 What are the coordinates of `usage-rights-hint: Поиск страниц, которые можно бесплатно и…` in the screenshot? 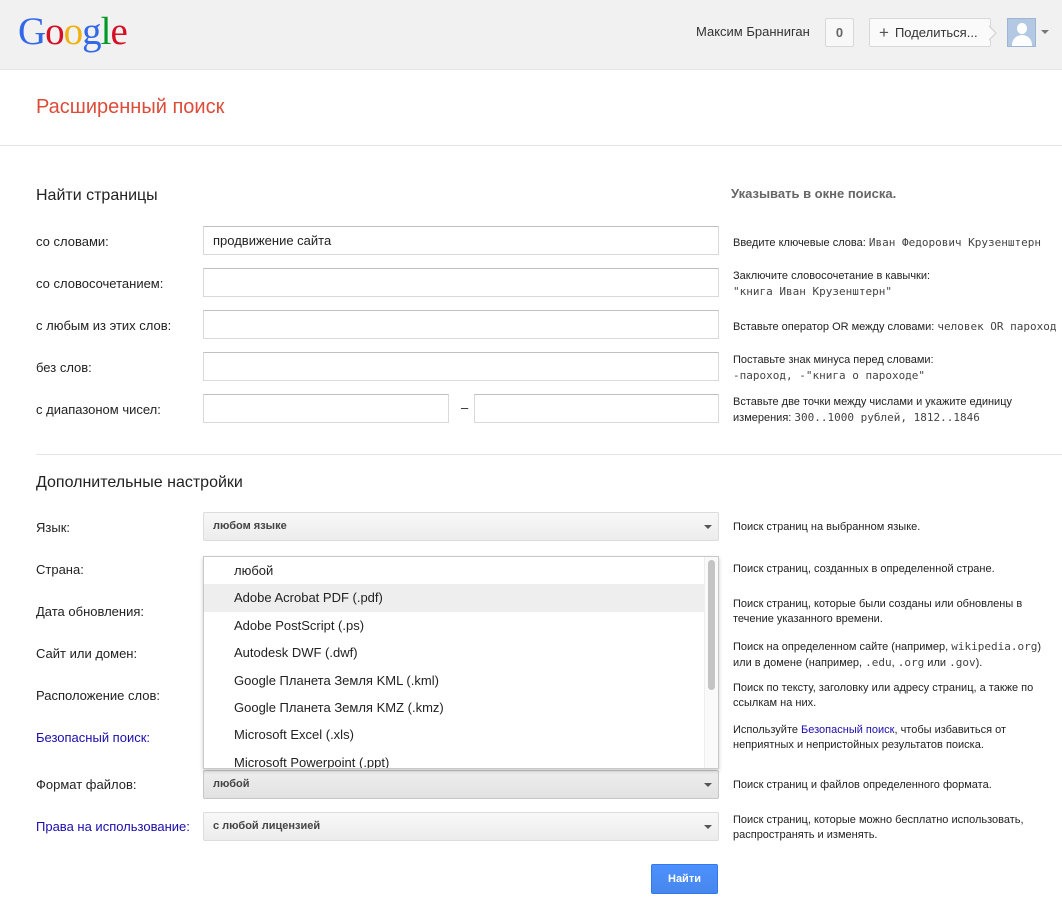 It's located at (878, 827).